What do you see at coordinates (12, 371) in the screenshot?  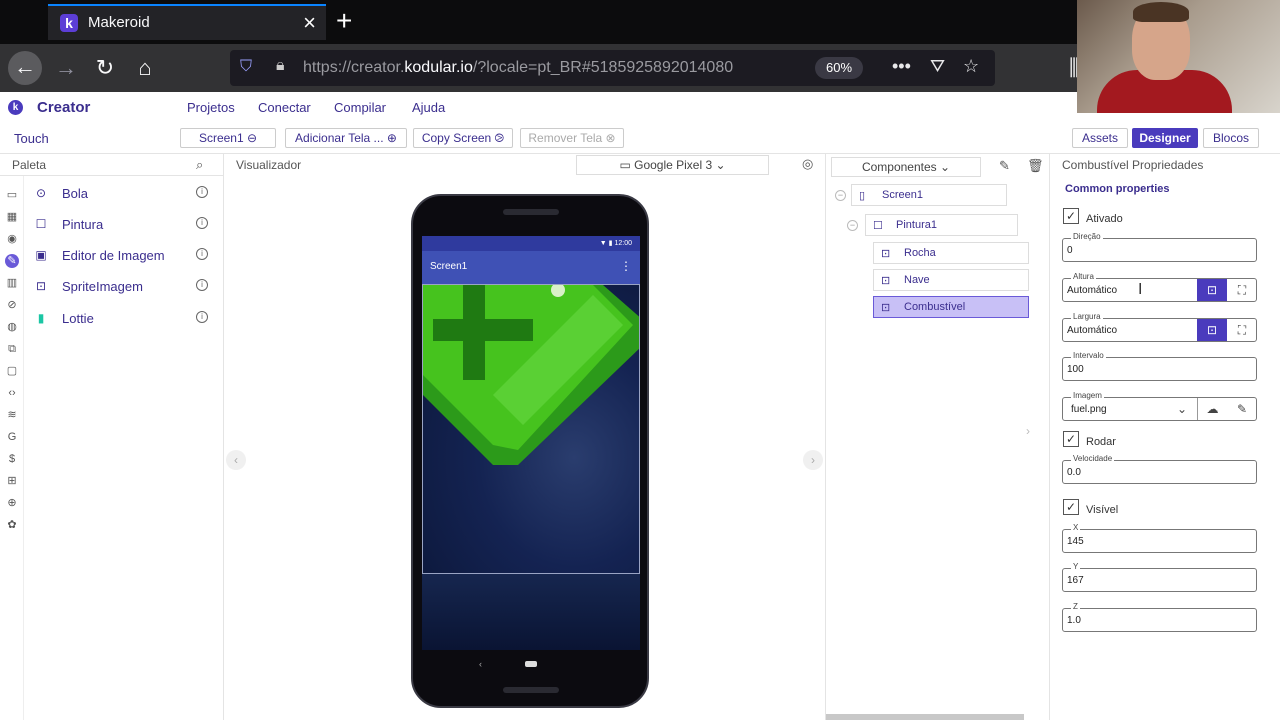 I see `category-utilities-icon: ▢` at bounding box center [12, 371].